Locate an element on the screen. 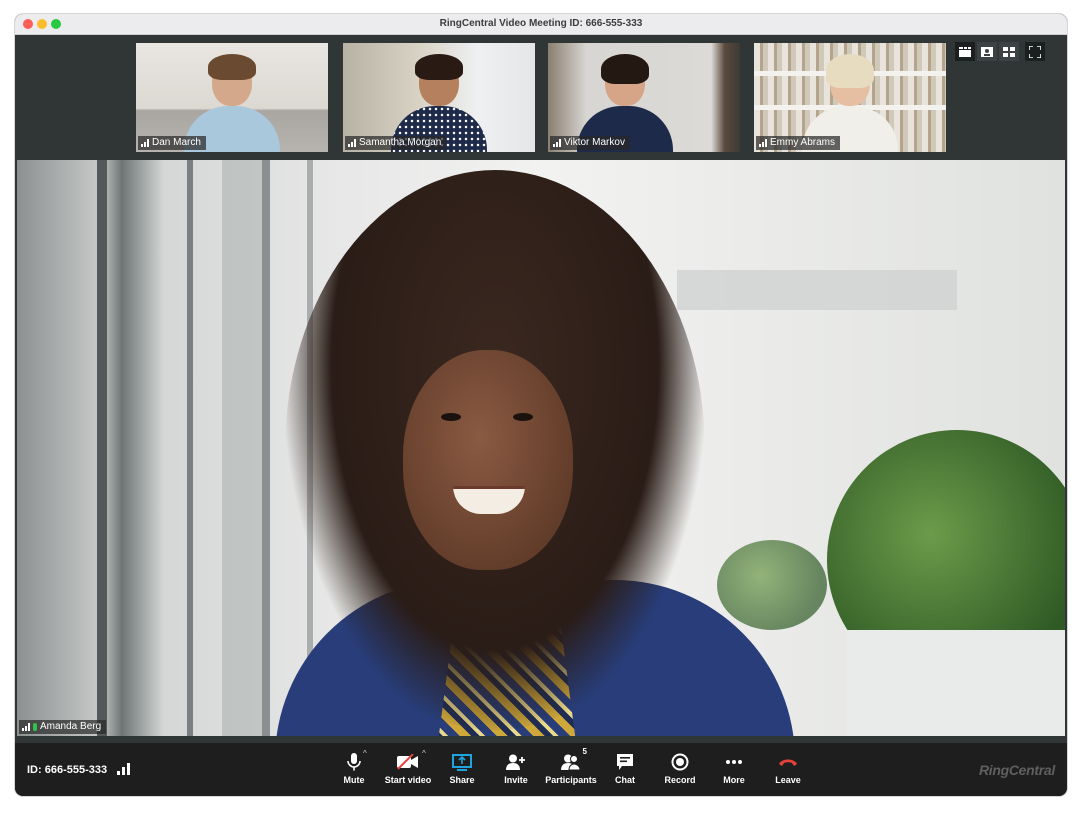 This screenshot has width=1080, height=814. gallery-strip-view-button is located at coordinates (965, 51).